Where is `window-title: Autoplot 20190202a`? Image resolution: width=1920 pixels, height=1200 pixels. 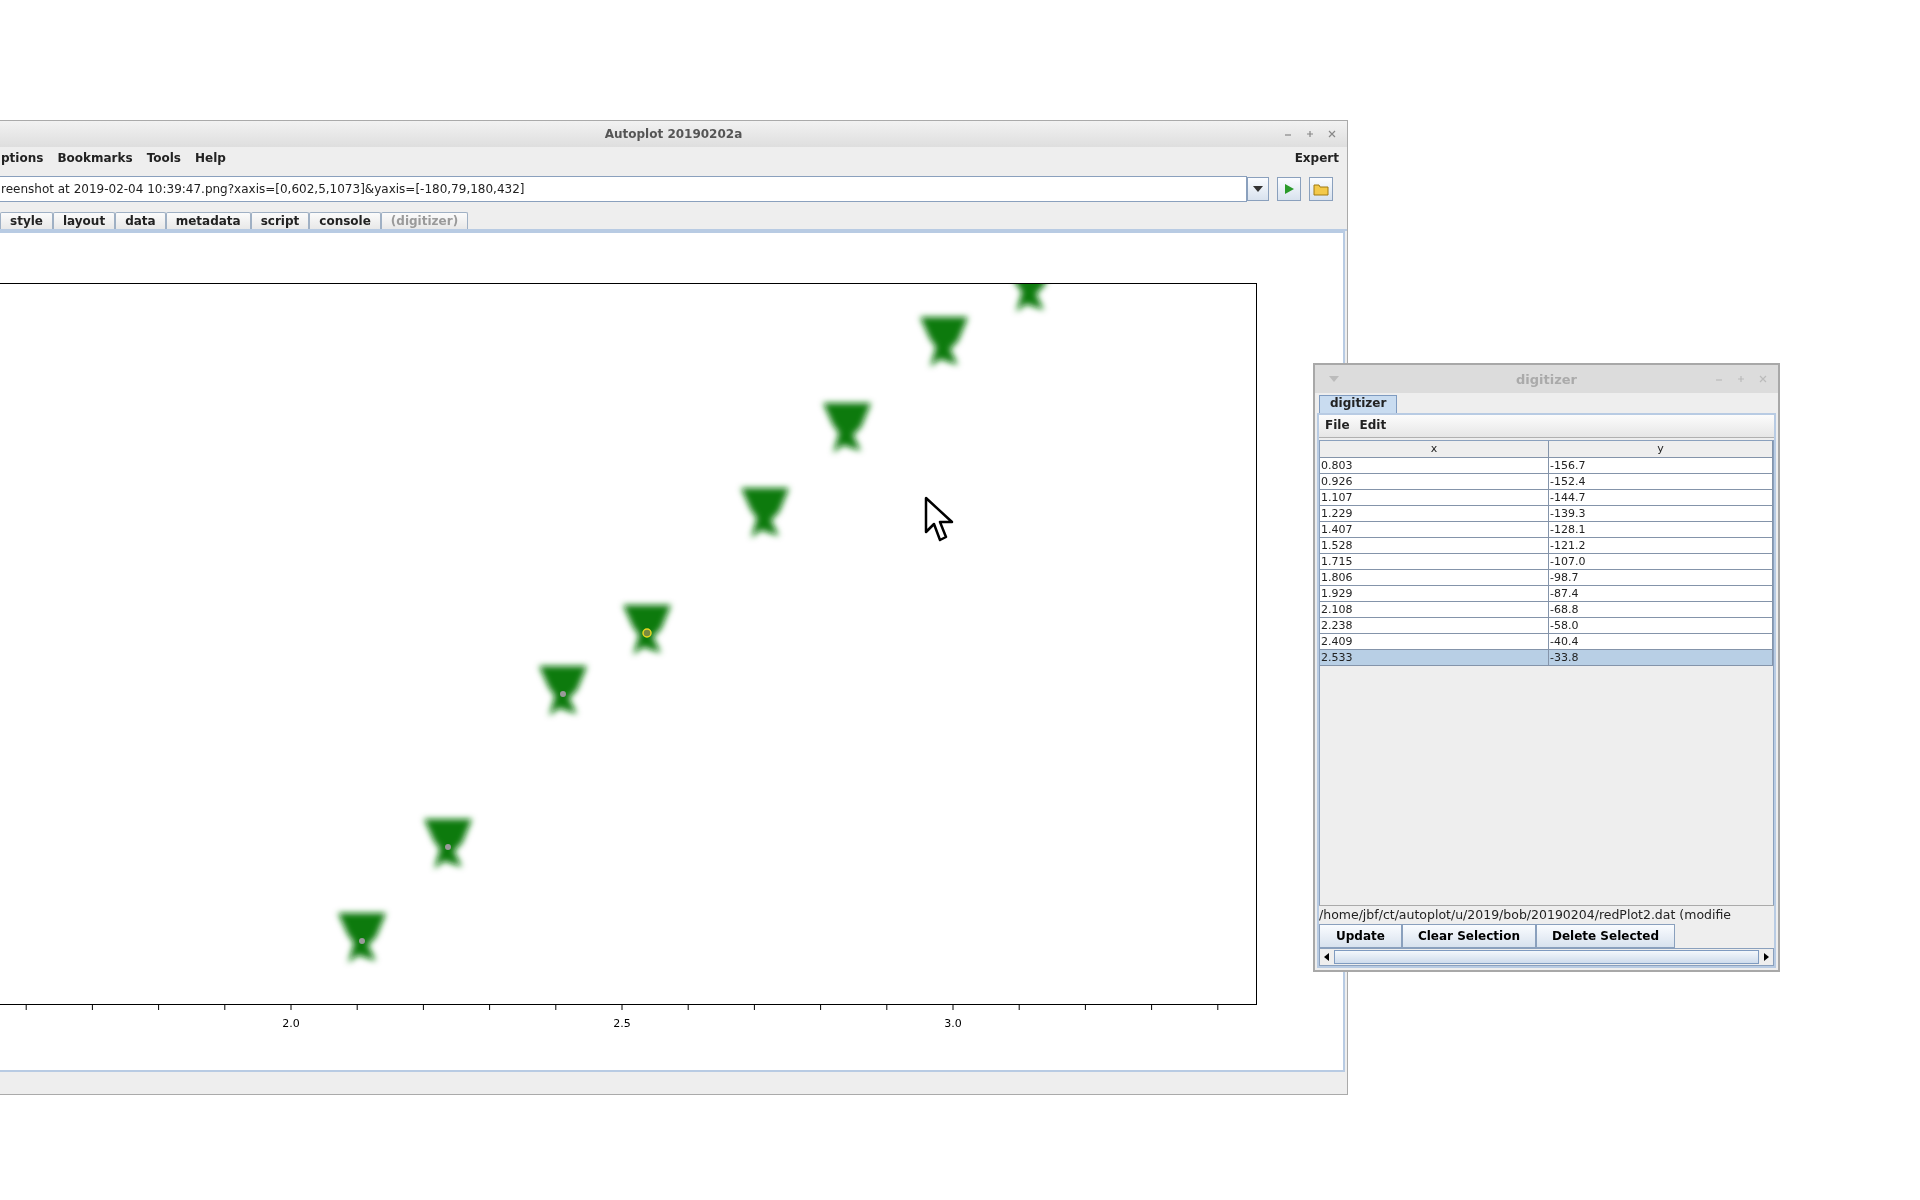
window-title: Autoplot 20190202a is located at coordinates (673, 134).